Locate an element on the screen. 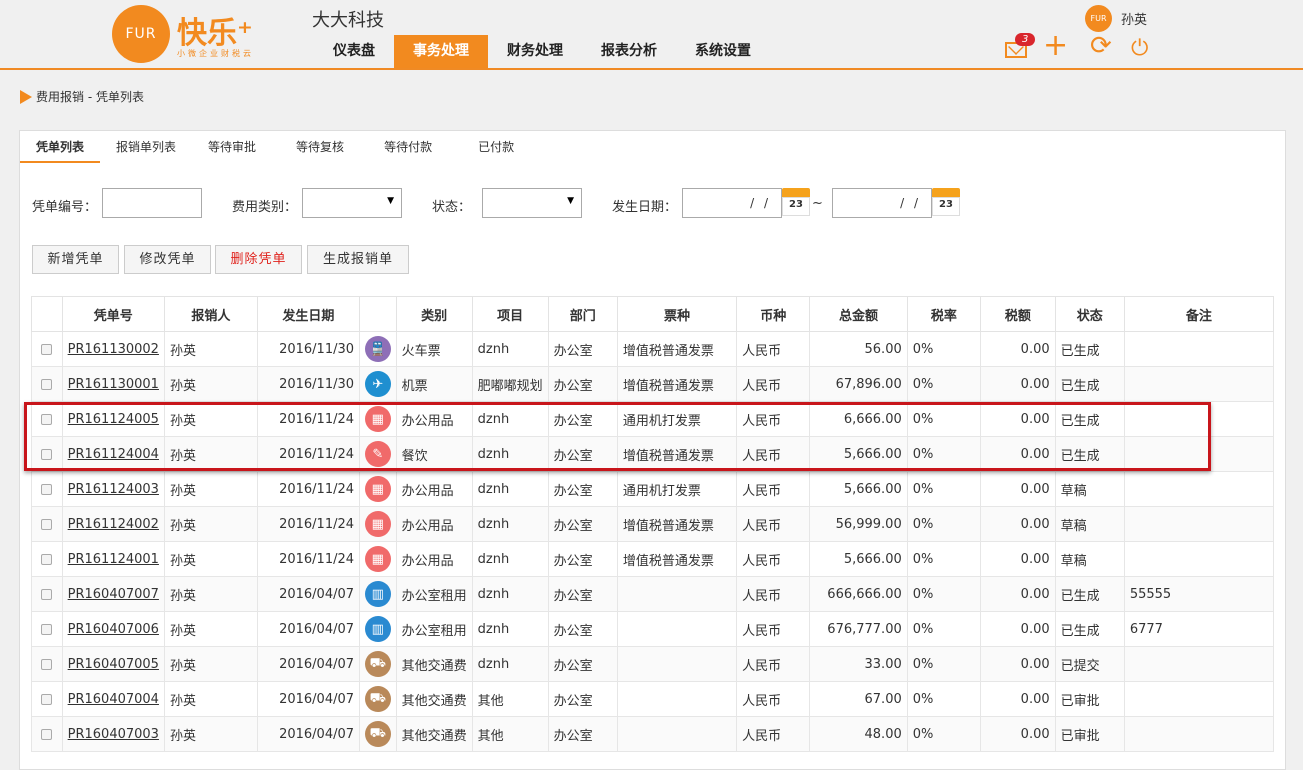 The height and width of the screenshot is (770, 1303). edit-voucher-button: 修改凭单 is located at coordinates (167, 259).